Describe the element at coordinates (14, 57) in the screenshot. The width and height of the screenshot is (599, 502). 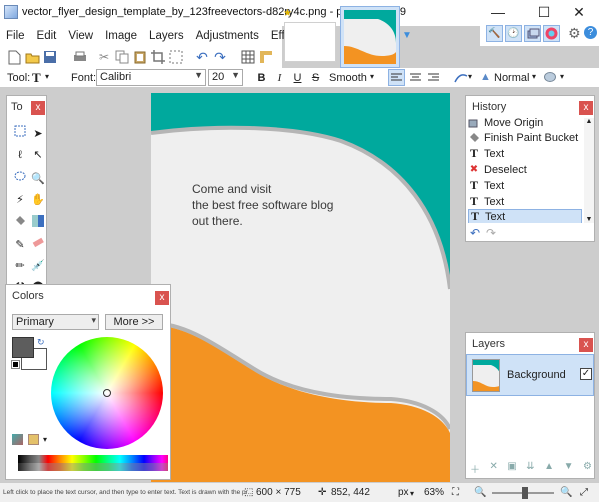
I see `new-icon` at that location.